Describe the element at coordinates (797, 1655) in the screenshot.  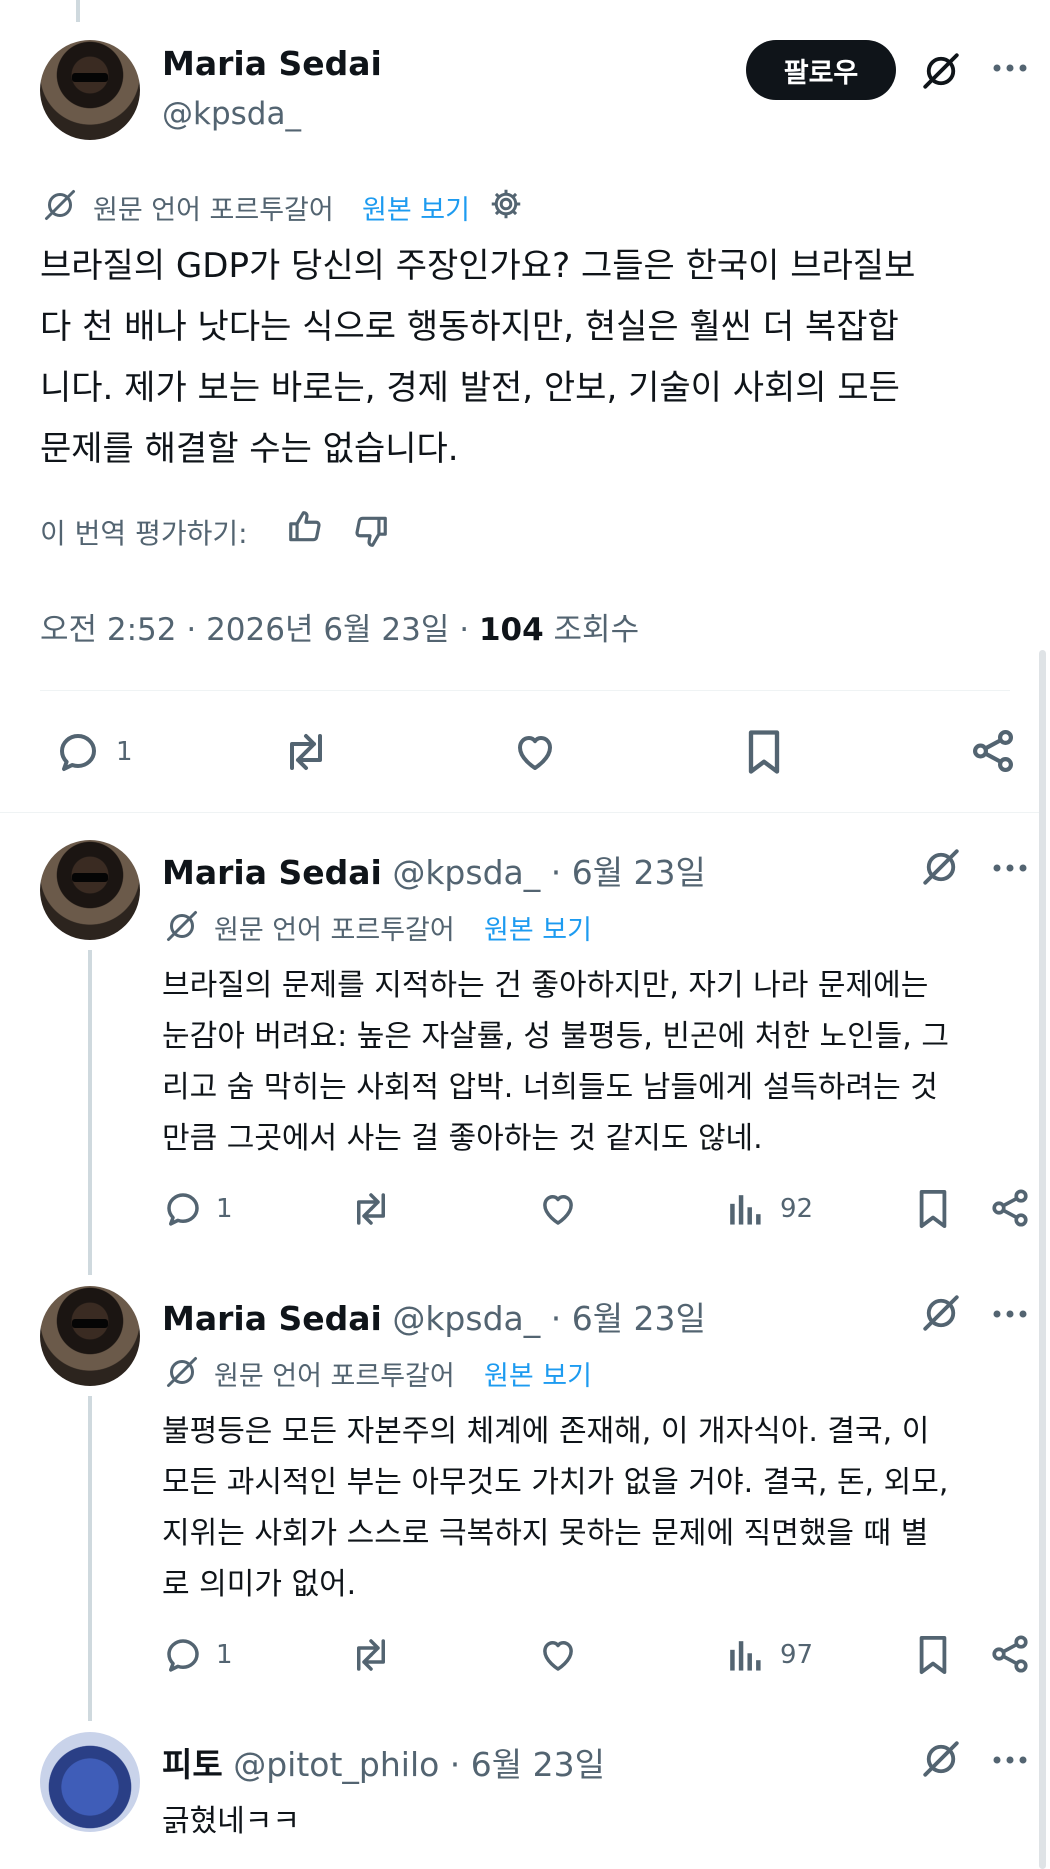
I see `views-count: 97` at that location.